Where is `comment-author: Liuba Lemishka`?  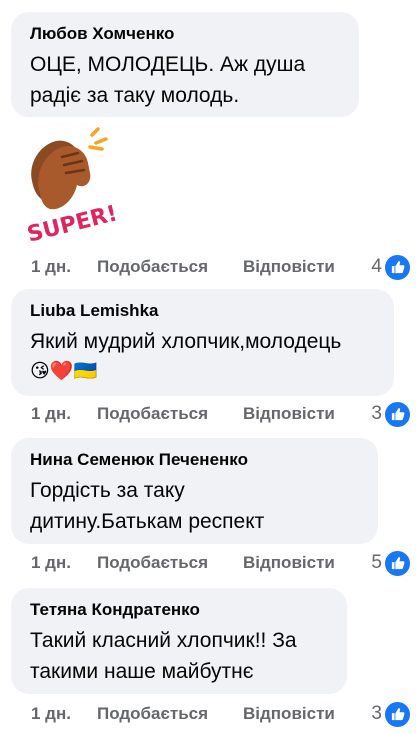
comment-author: Liuba Lemishka is located at coordinates (203, 311).